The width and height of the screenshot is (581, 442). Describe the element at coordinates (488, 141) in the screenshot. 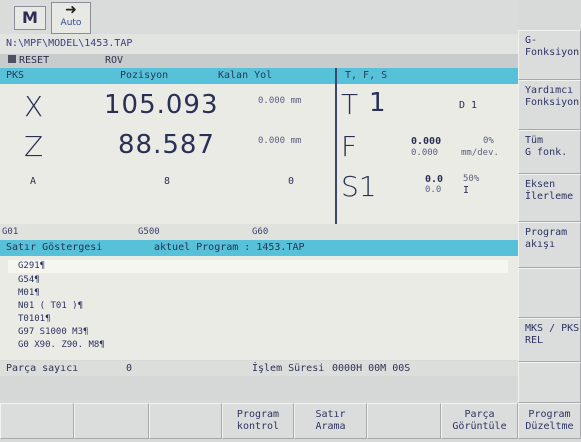

I see `feed-override: 0%` at that location.